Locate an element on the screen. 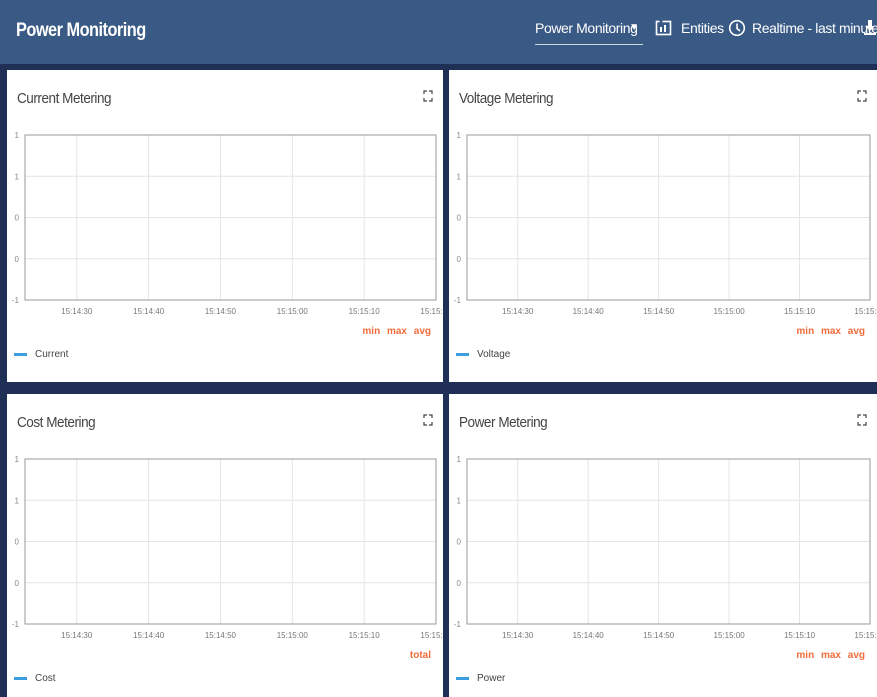  widget-title: Cost Metering is located at coordinates (56, 422).